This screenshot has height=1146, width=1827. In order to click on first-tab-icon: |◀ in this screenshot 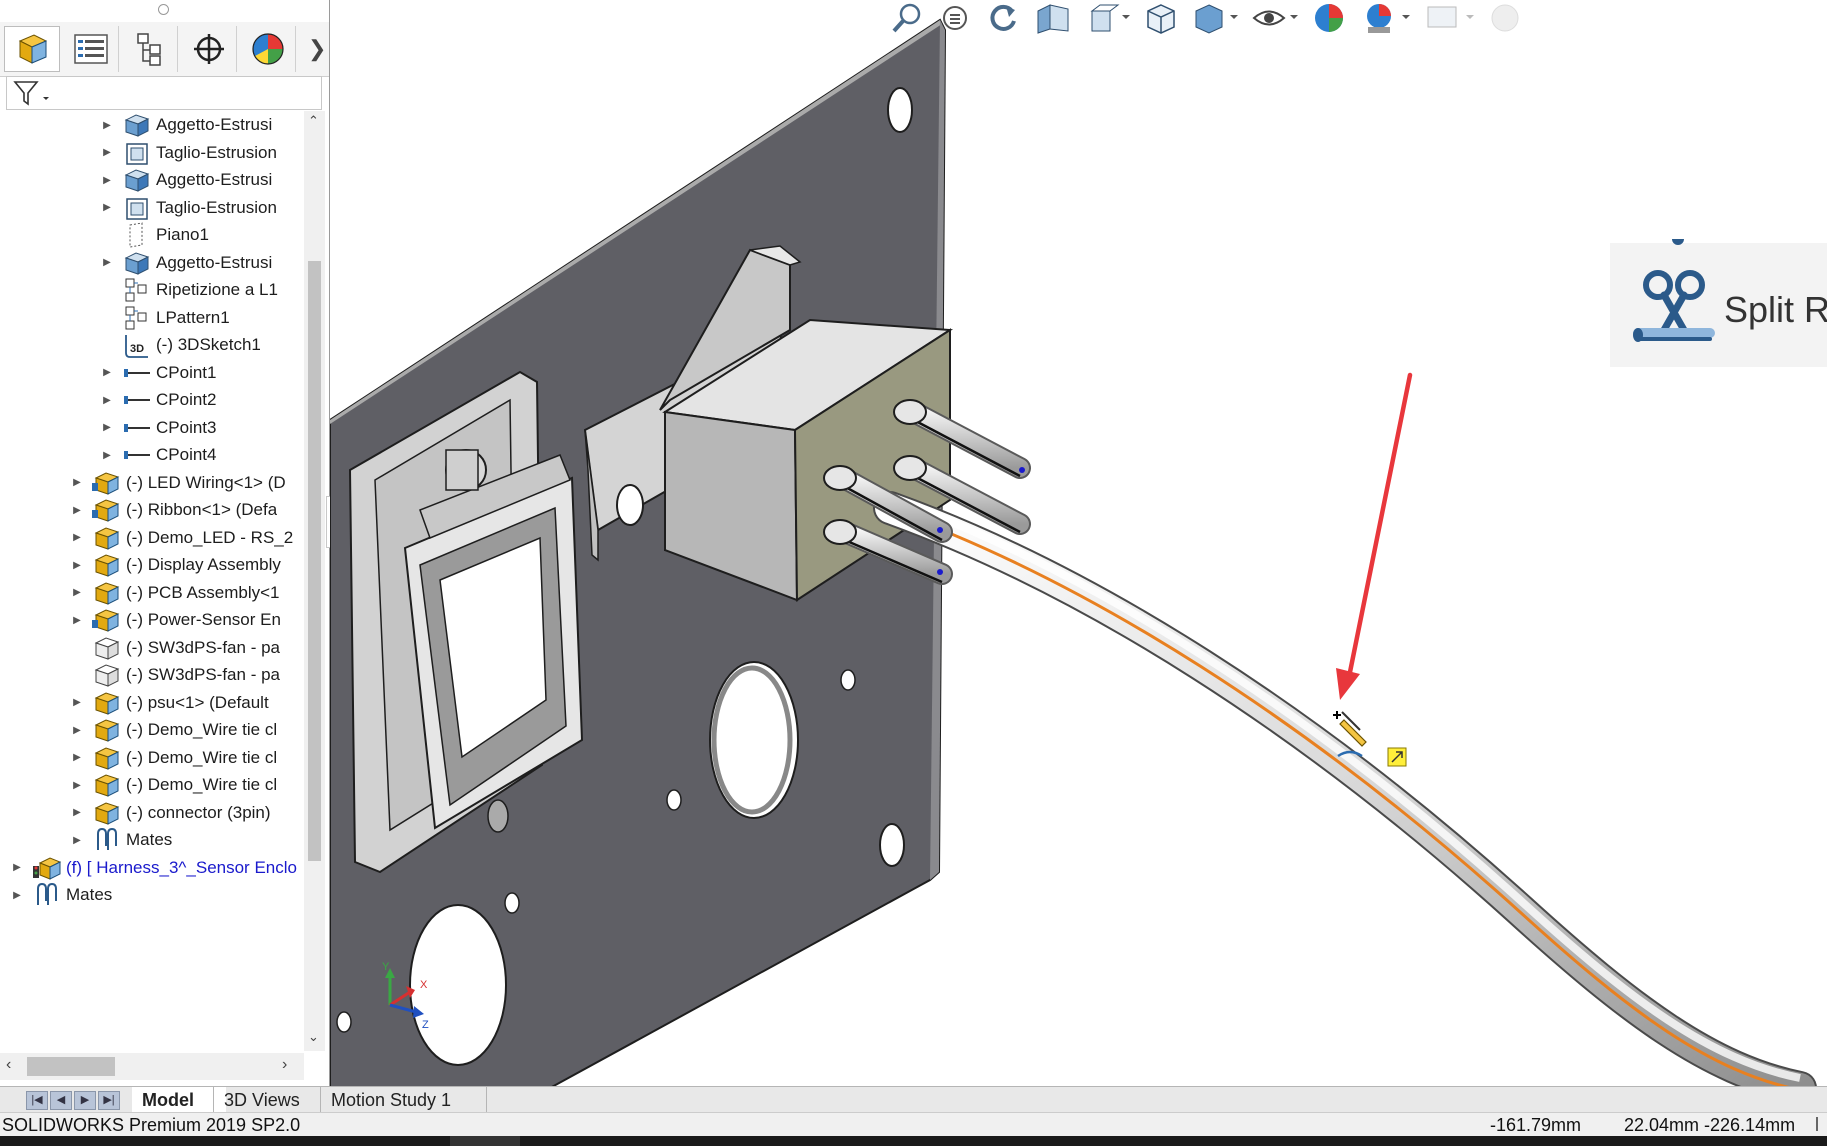, I will do `click(37, 1100)`.